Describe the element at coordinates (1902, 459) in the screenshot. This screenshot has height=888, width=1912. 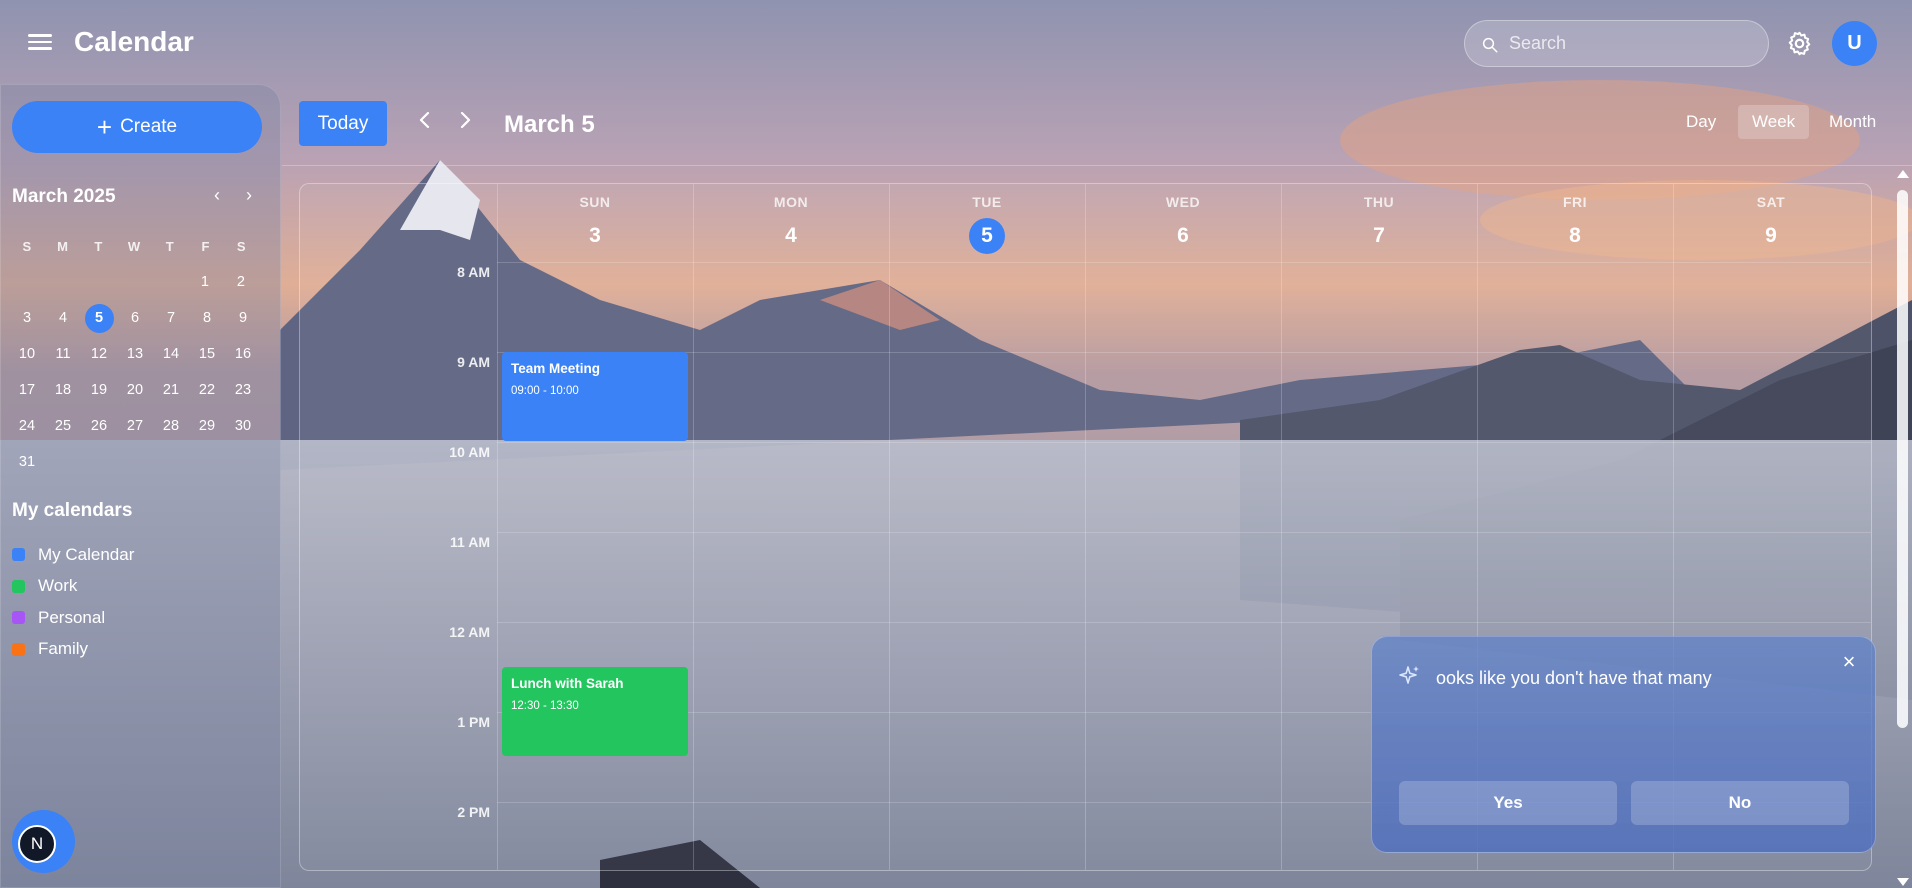
I see `scroll-thumb` at that location.